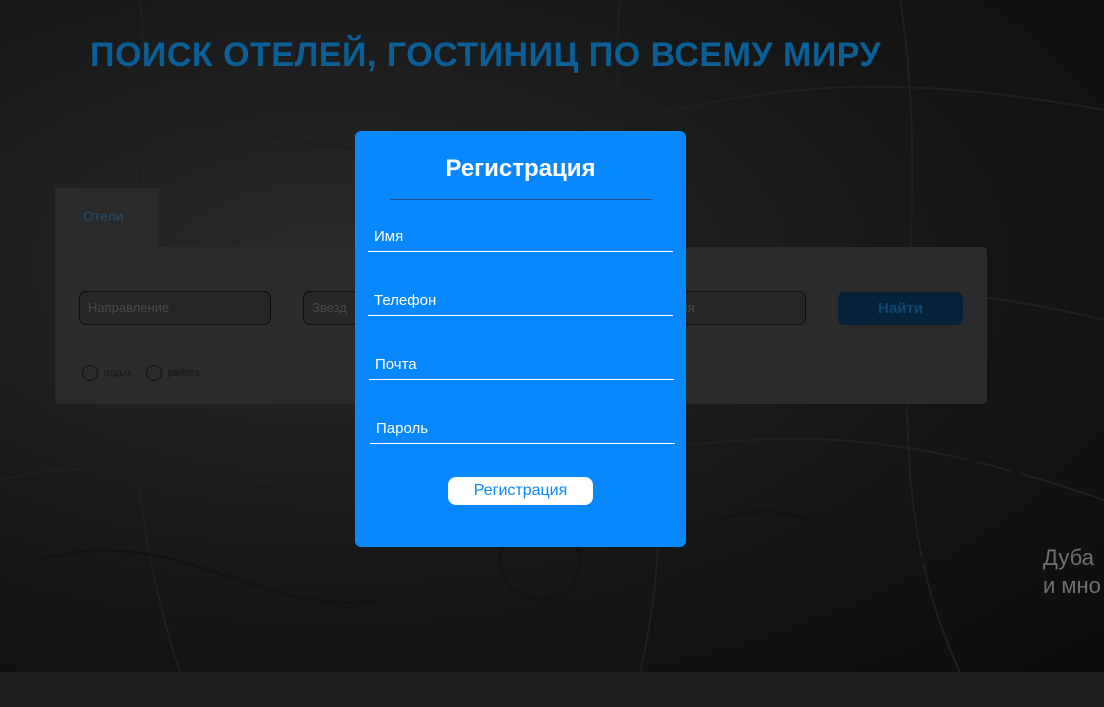  What do you see at coordinates (333, 308) in the screenshot?
I see `stars-input: Звезд` at bounding box center [333, 308].